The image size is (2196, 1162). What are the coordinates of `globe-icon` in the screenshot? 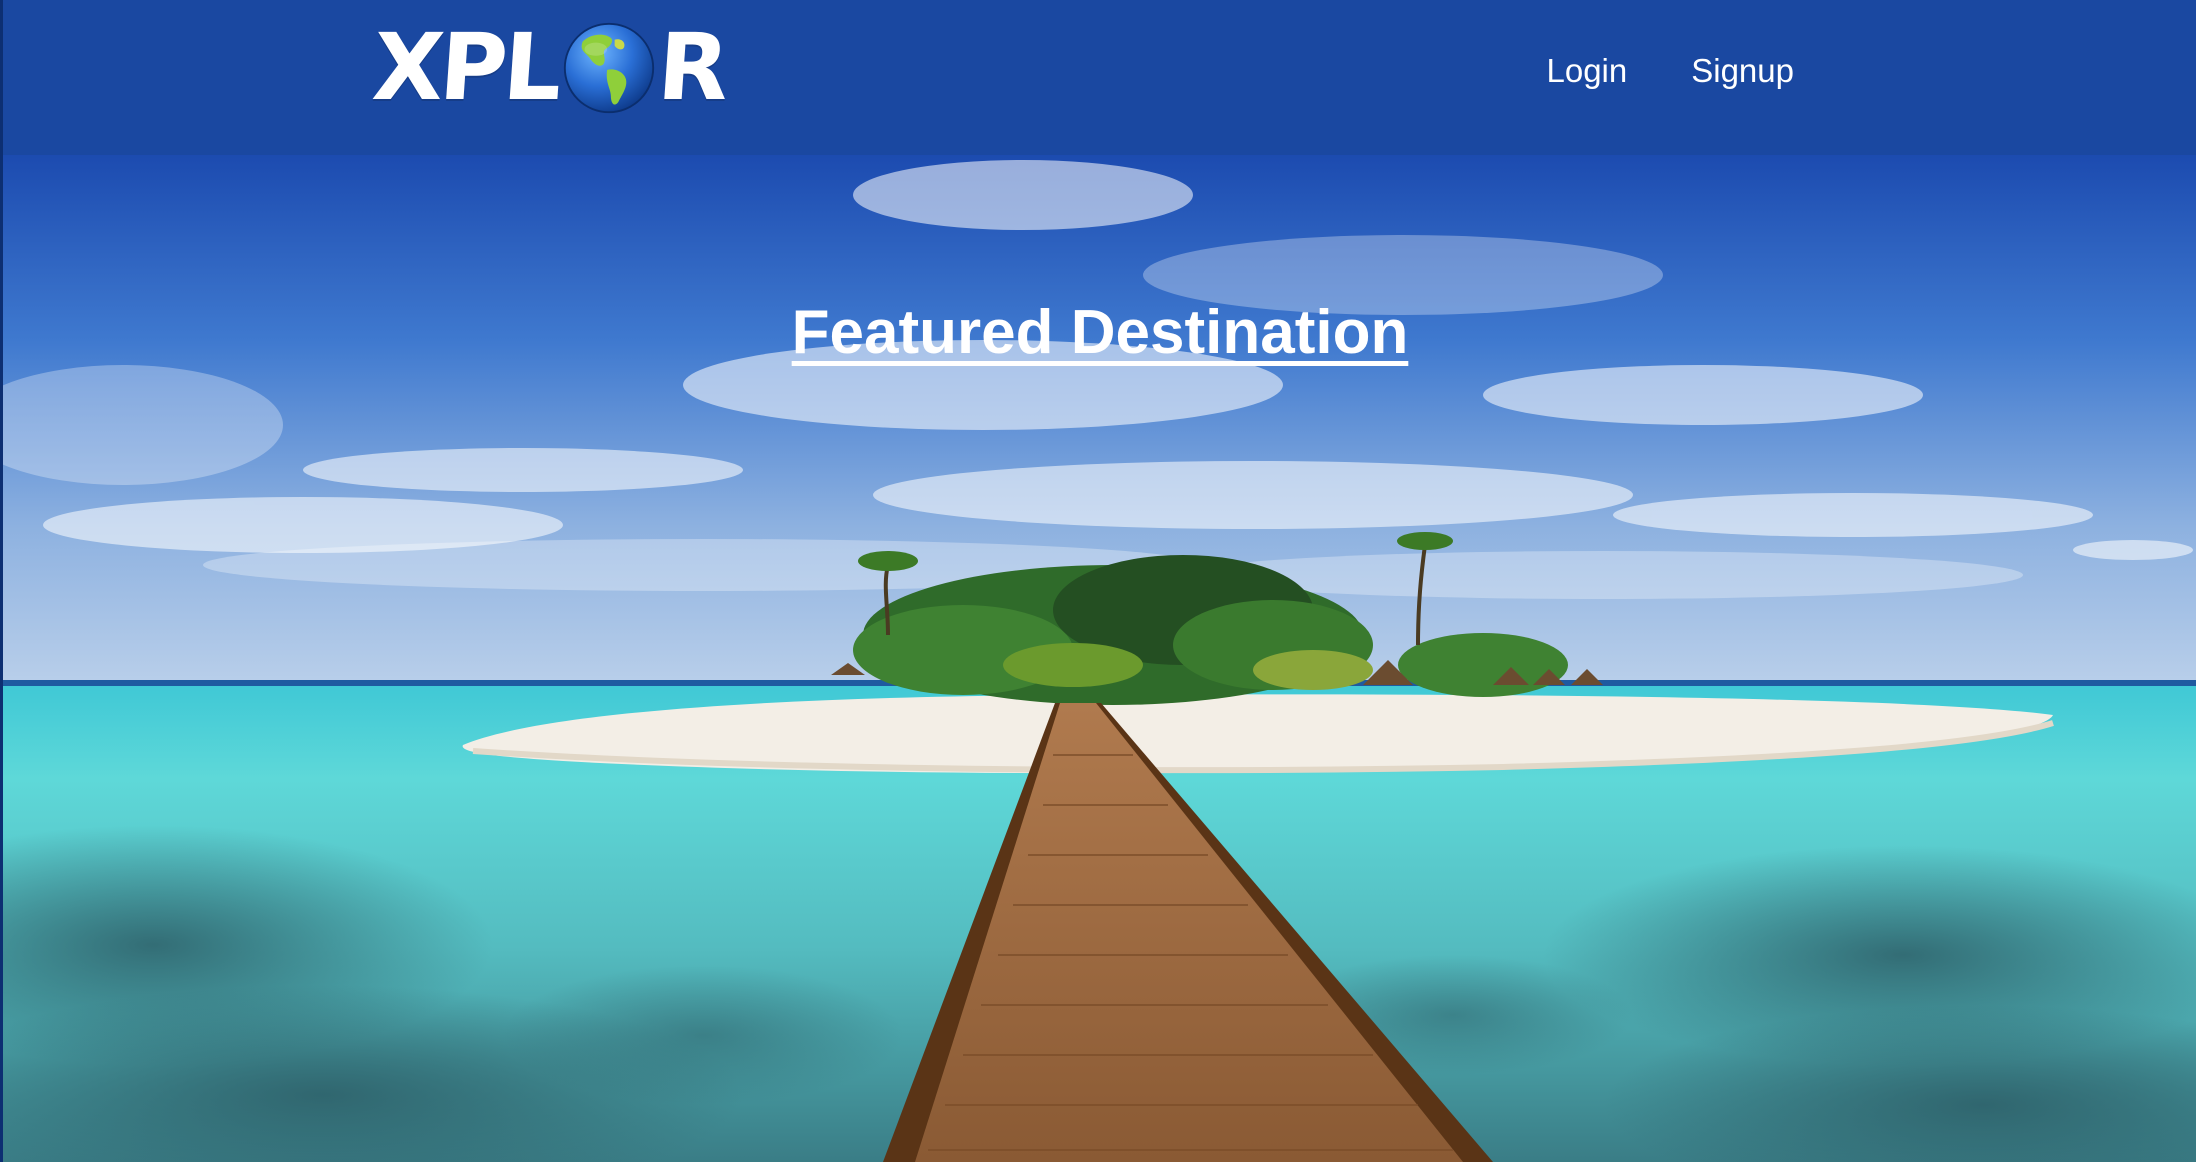 It's located at (609, 68).